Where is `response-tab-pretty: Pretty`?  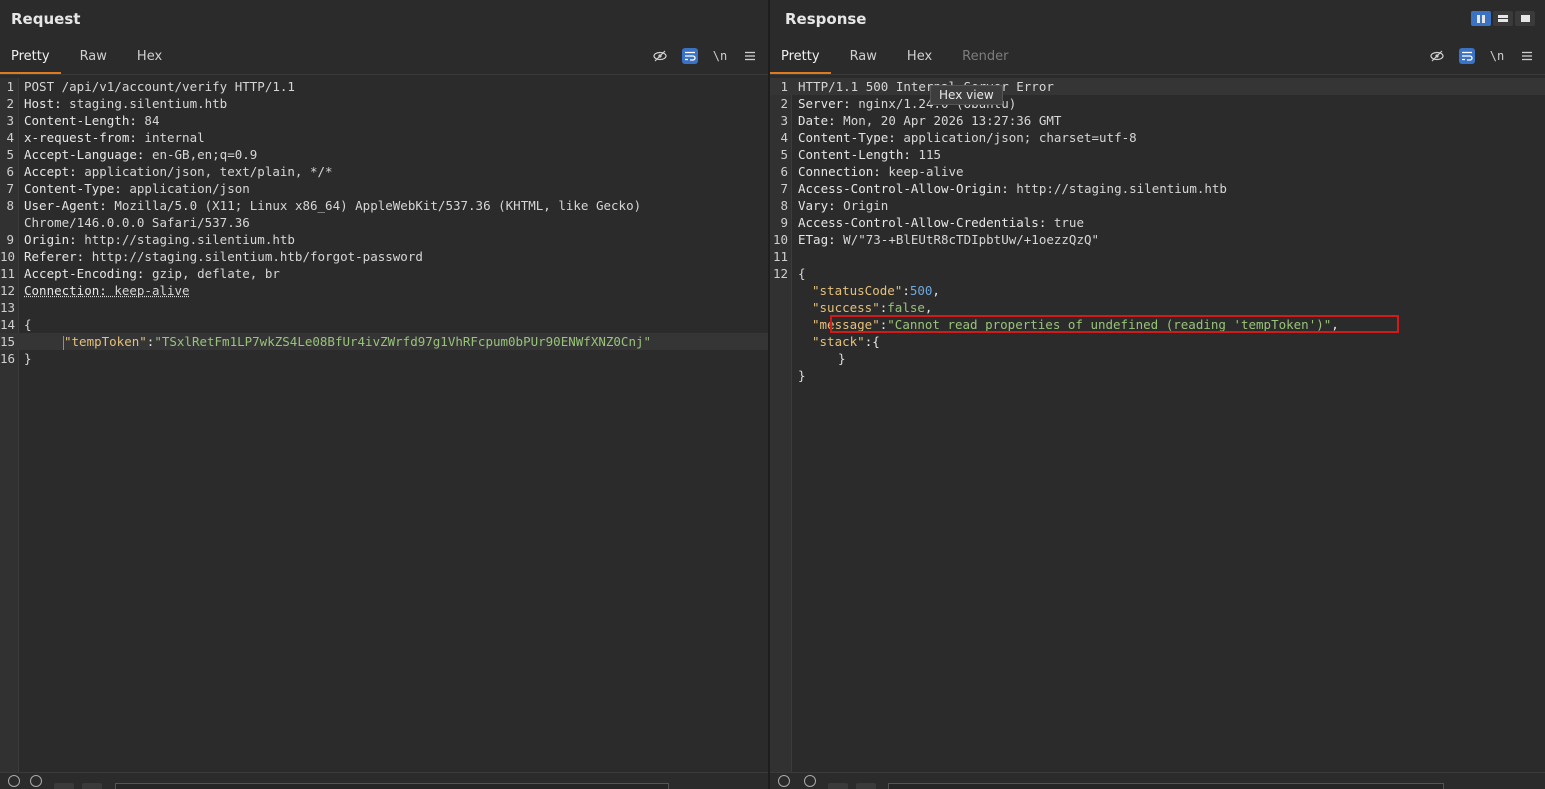 response-tab-pretty: Pretty is located at coordinates (800, 57).